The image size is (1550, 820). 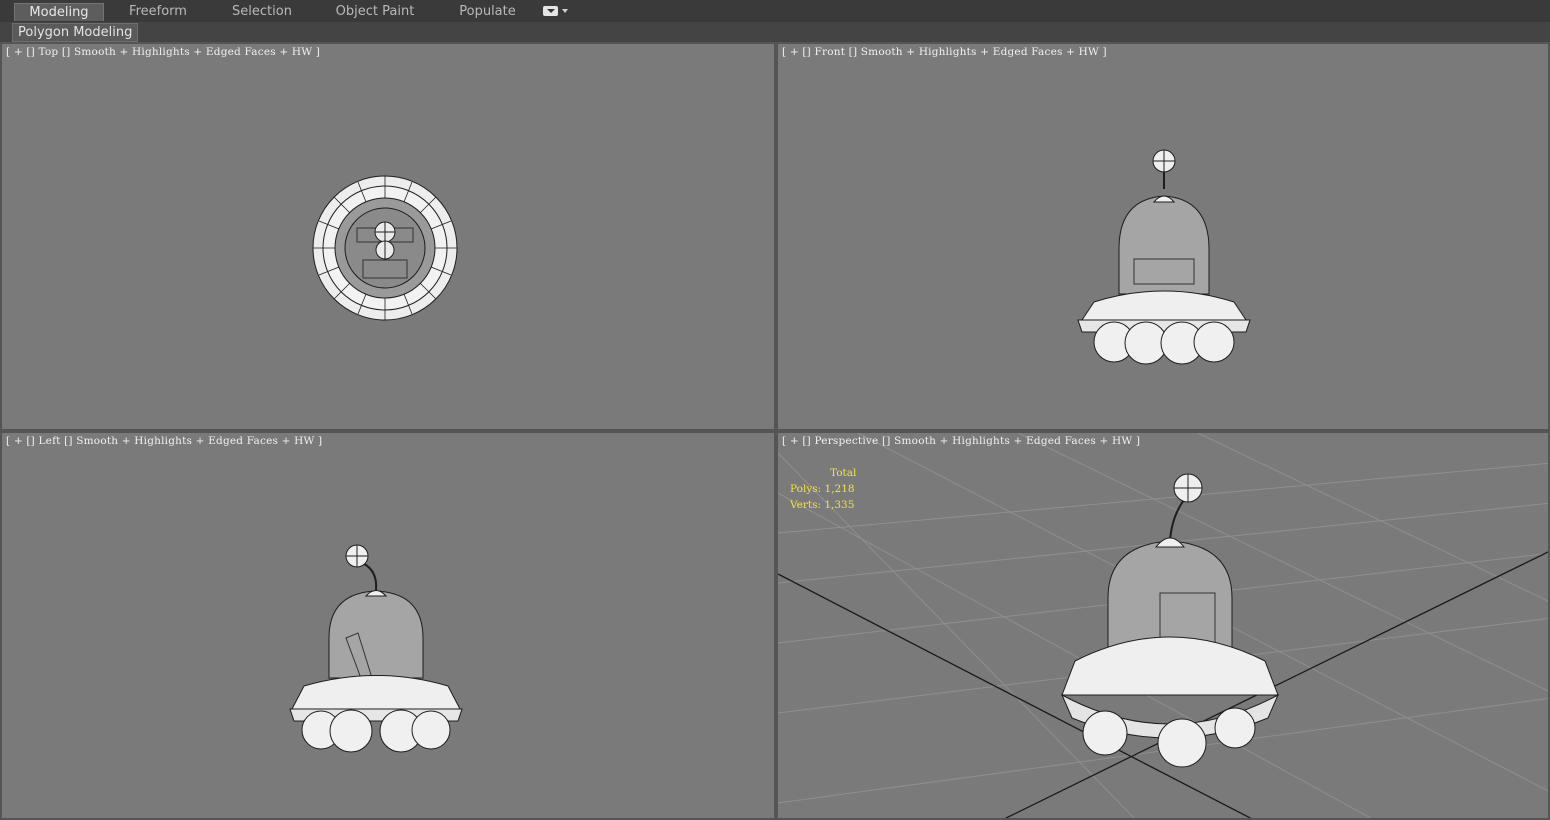 I want to click on ribbon-menu-dropdown-button, so click(x=556, y=11).